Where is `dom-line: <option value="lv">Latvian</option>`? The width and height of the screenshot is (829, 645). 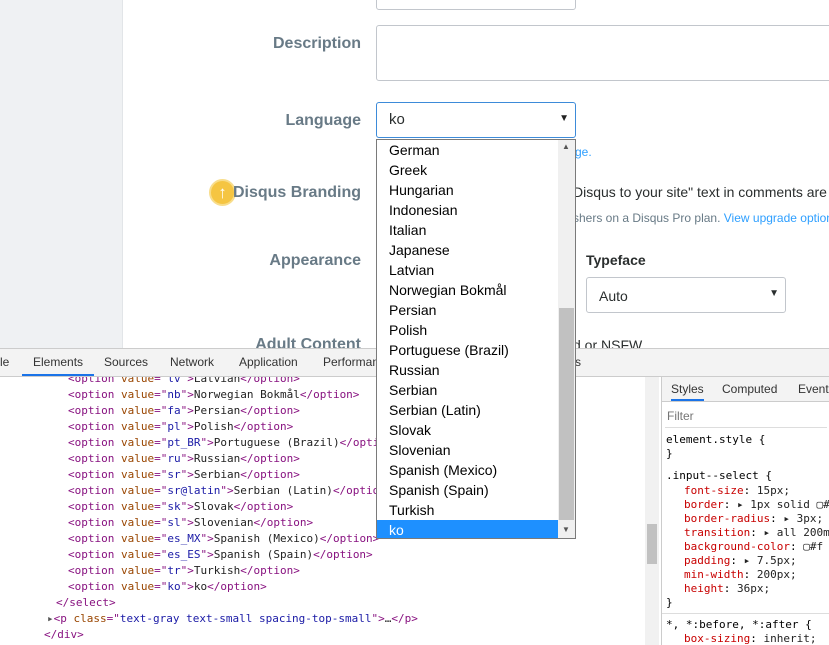
dom-line: <option value="lv">Latvian</option> is located at coordinates (184, 382).